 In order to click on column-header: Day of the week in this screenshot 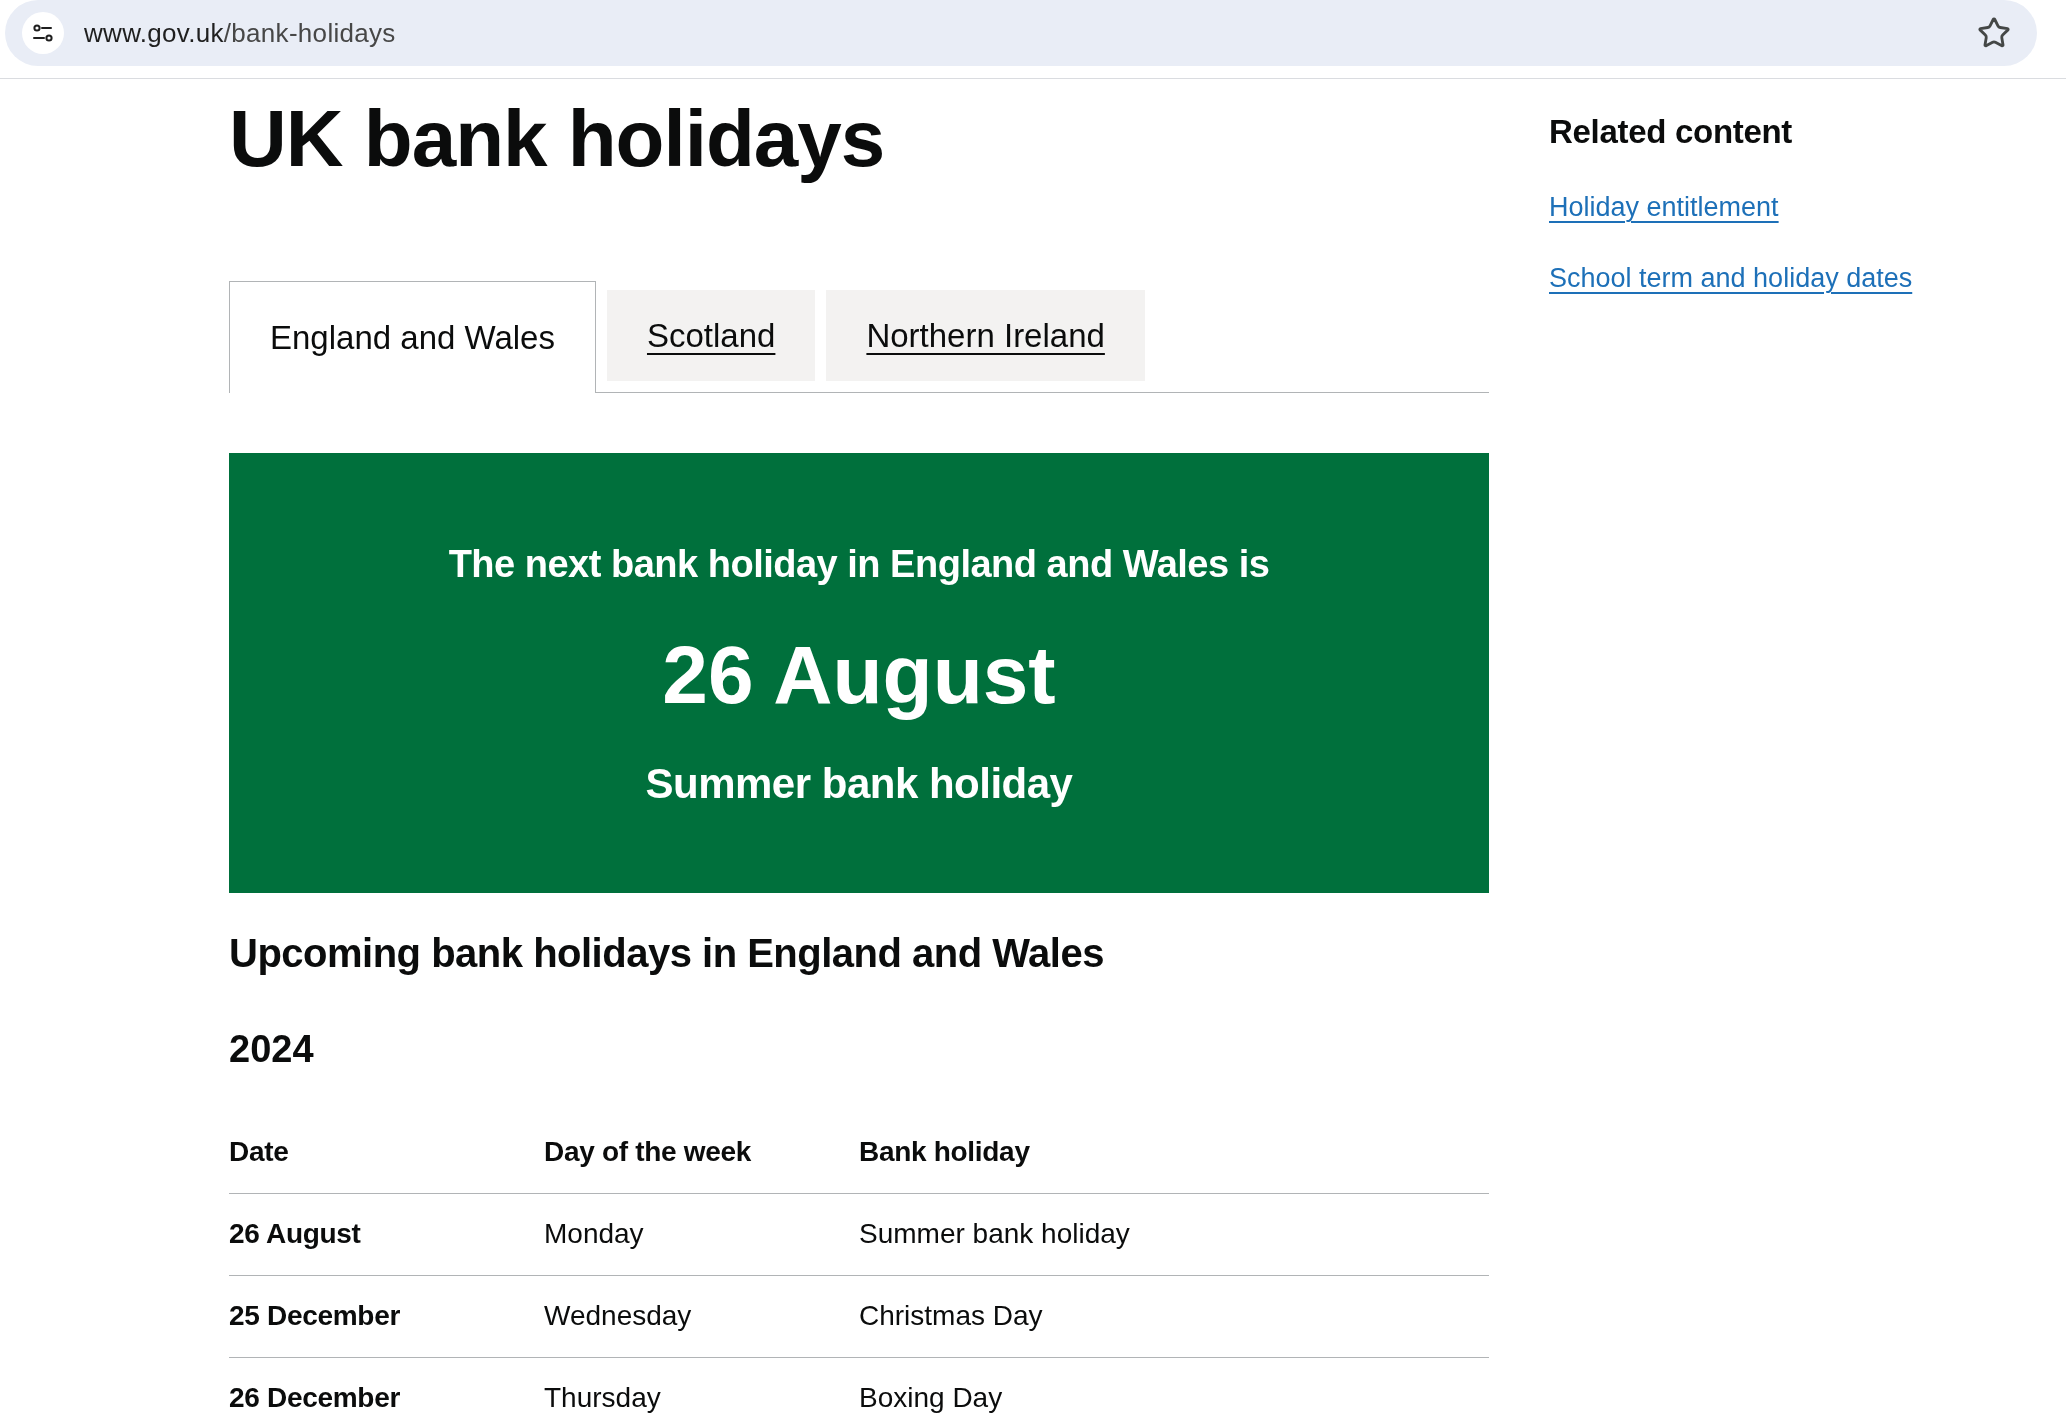, I will do `click(648, 1151)`.